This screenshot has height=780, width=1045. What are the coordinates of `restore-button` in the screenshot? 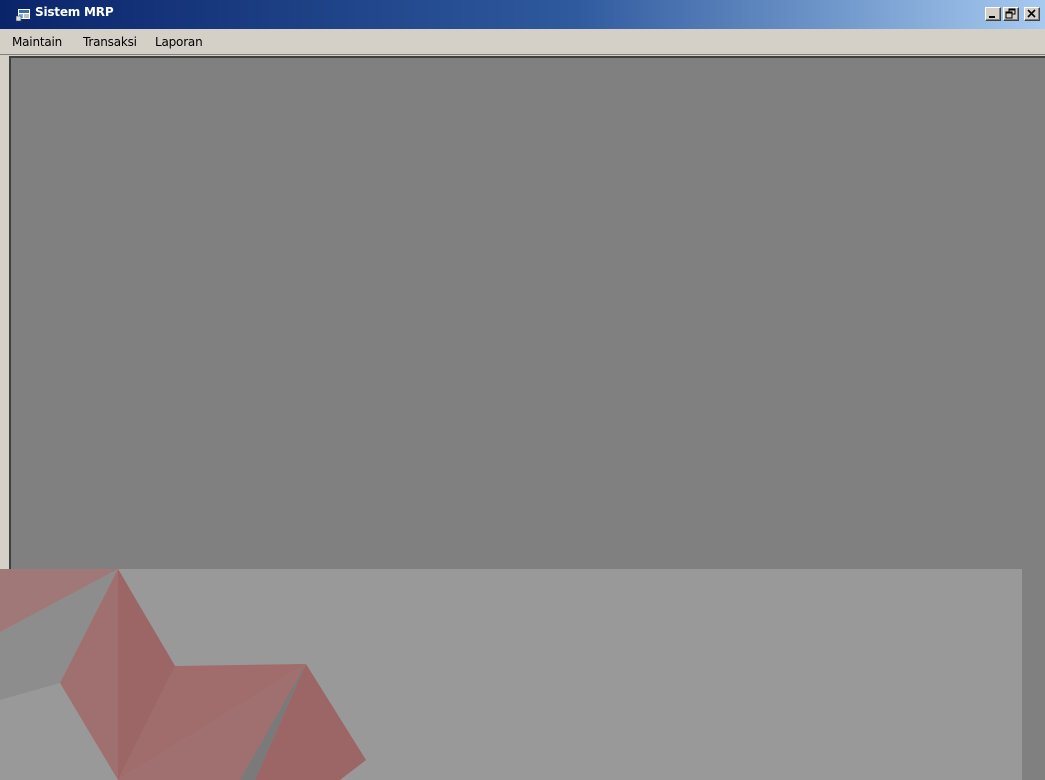 It's located at (1011, 14).